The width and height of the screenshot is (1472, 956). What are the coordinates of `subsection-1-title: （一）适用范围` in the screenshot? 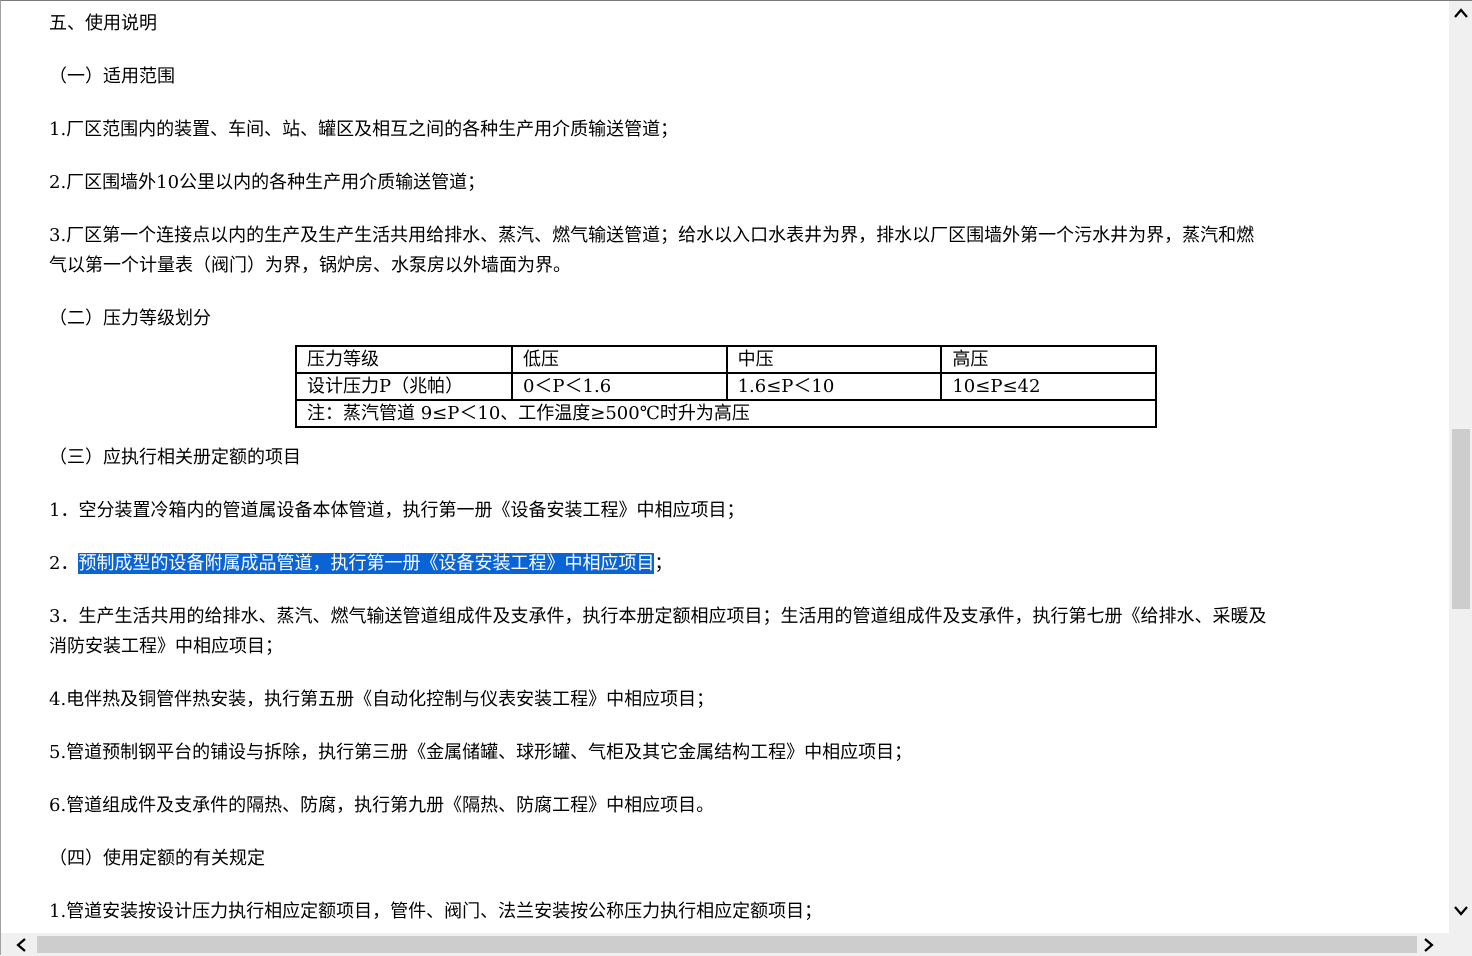 It's located at (112, 76).